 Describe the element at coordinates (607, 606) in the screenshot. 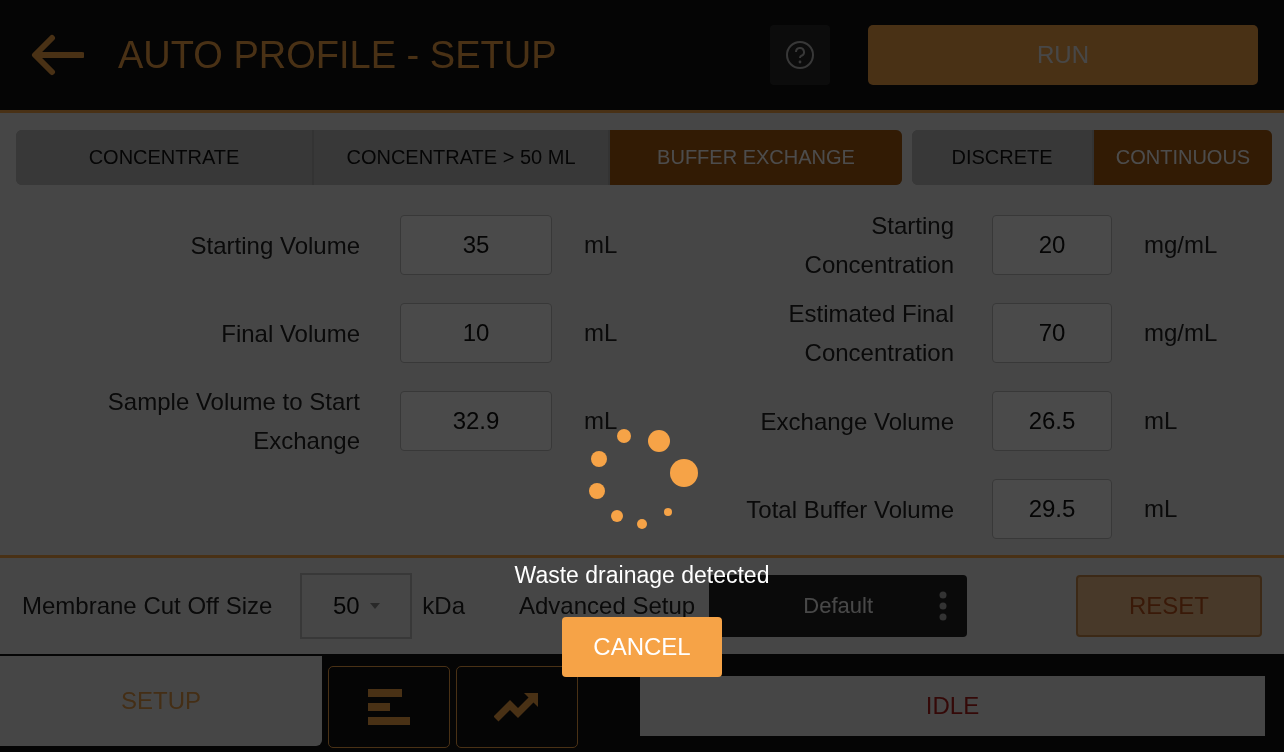

I see `advanced-setup-label: Advanced Setup` at that location.